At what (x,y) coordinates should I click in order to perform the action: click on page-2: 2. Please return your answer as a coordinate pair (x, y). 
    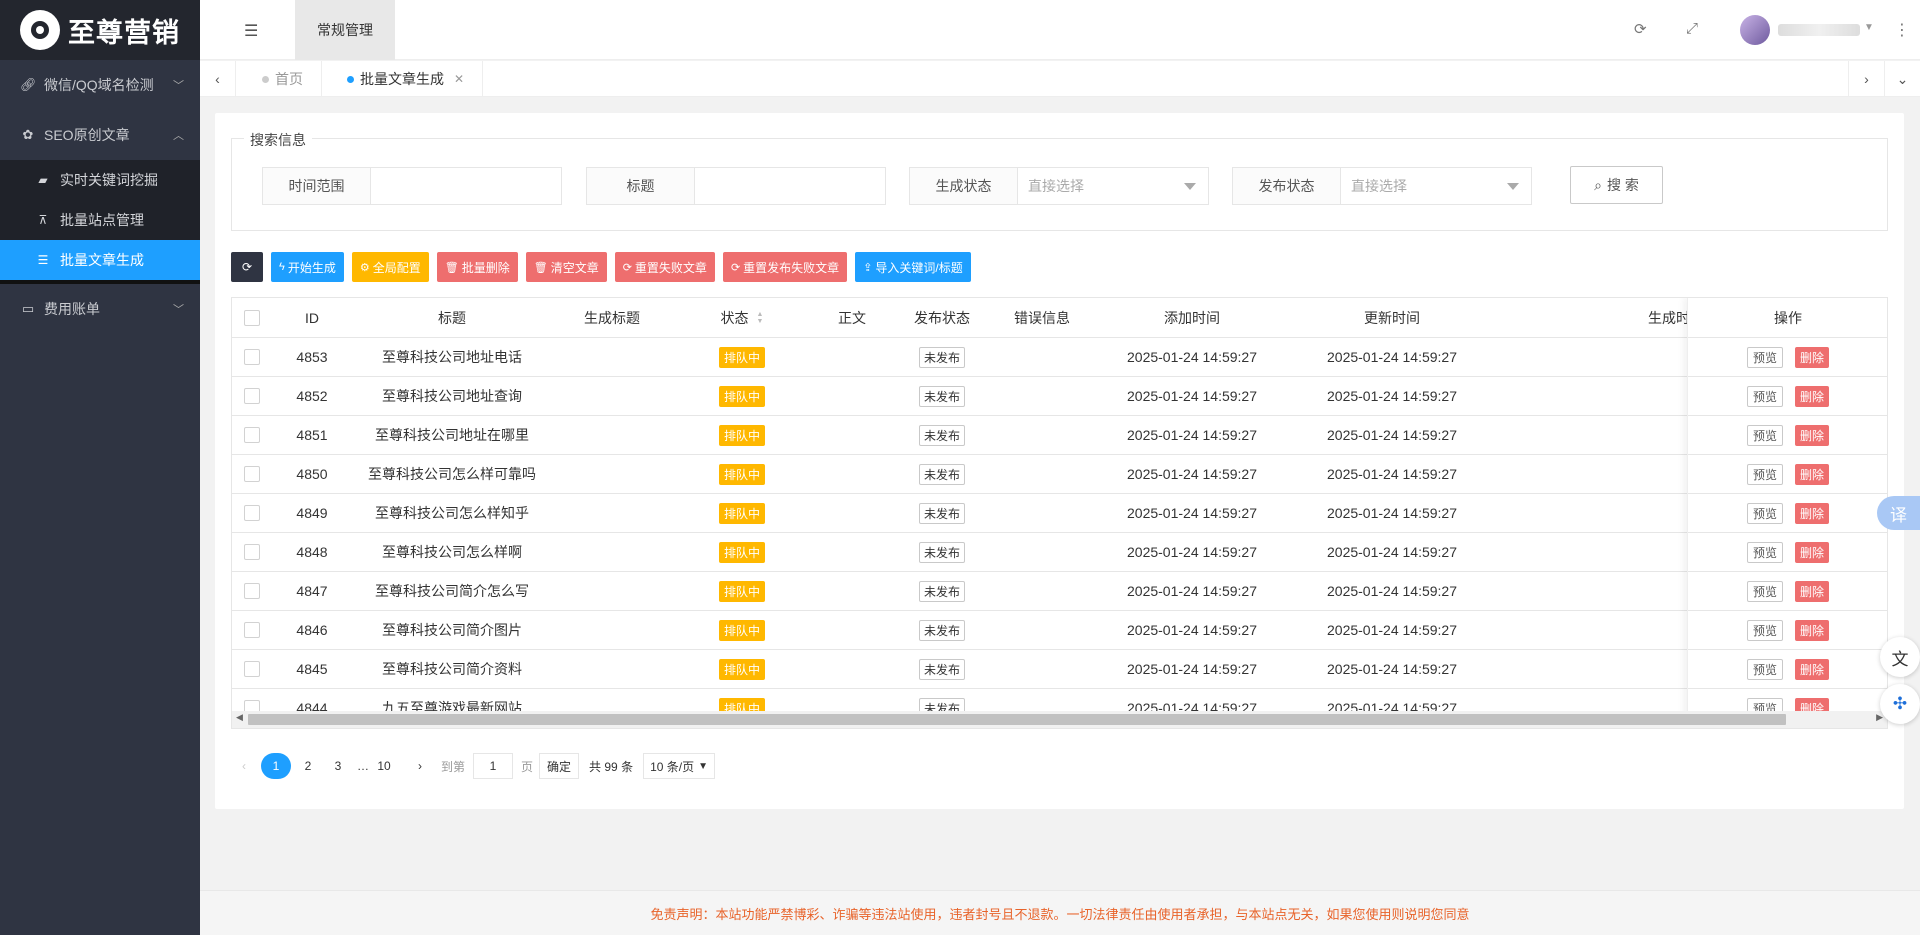
    Looking at the image, I should click on (308, 766).